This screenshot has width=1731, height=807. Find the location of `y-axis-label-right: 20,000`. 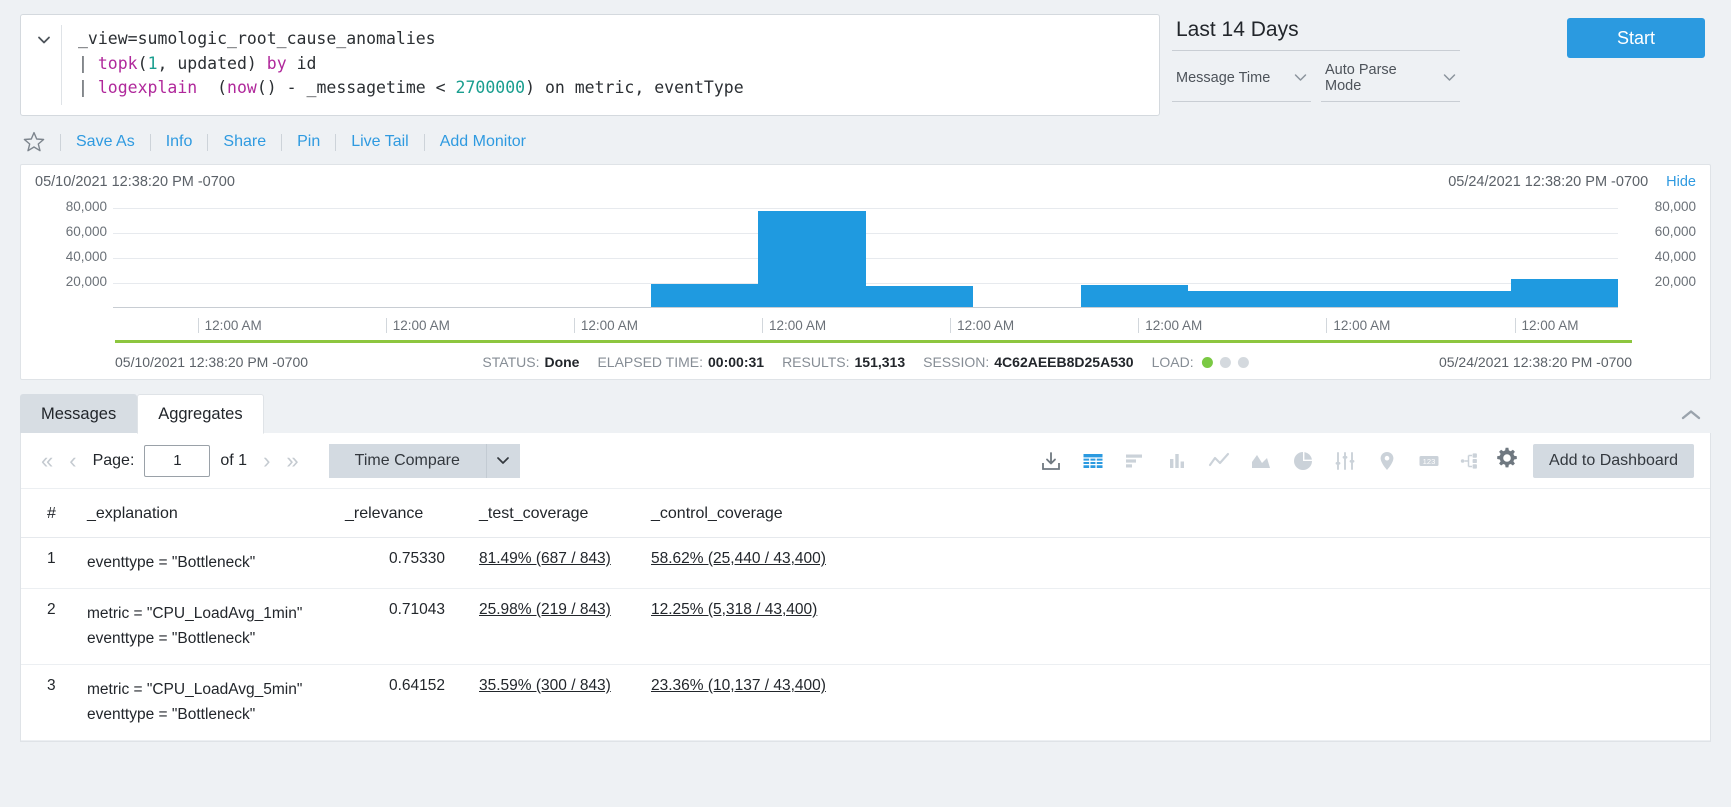

y-axis-label-right: 20,000 is located at coordinates (1675, 281).